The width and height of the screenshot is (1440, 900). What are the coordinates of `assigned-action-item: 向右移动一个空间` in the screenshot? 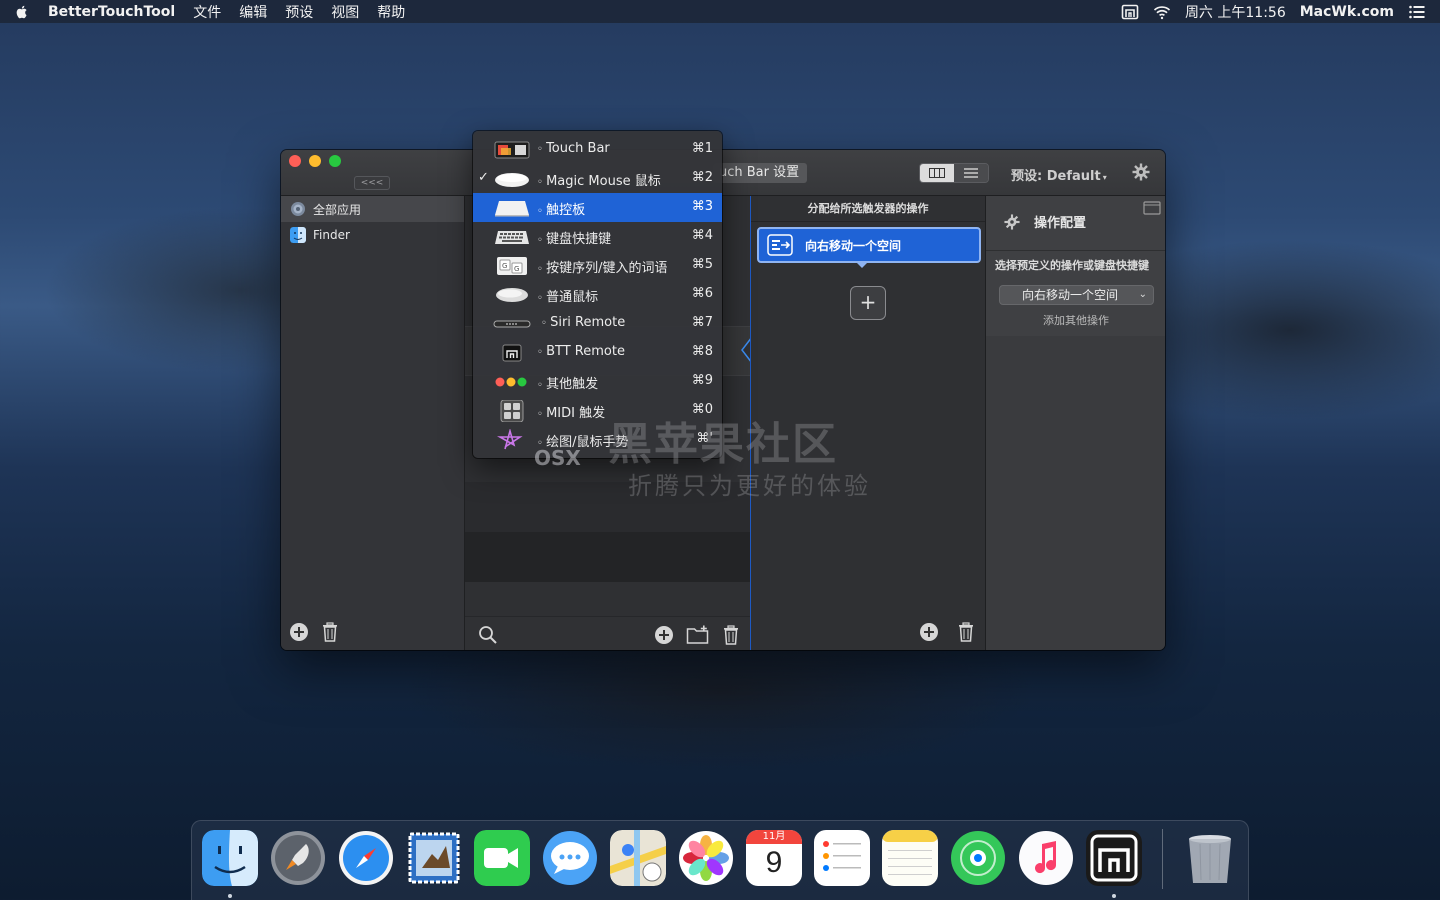 It's located at (869, 245).